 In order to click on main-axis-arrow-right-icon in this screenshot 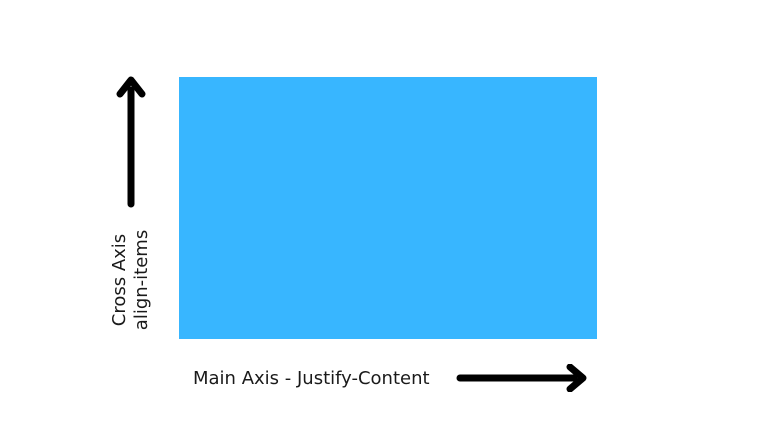, I will do `click(521, 378)`.